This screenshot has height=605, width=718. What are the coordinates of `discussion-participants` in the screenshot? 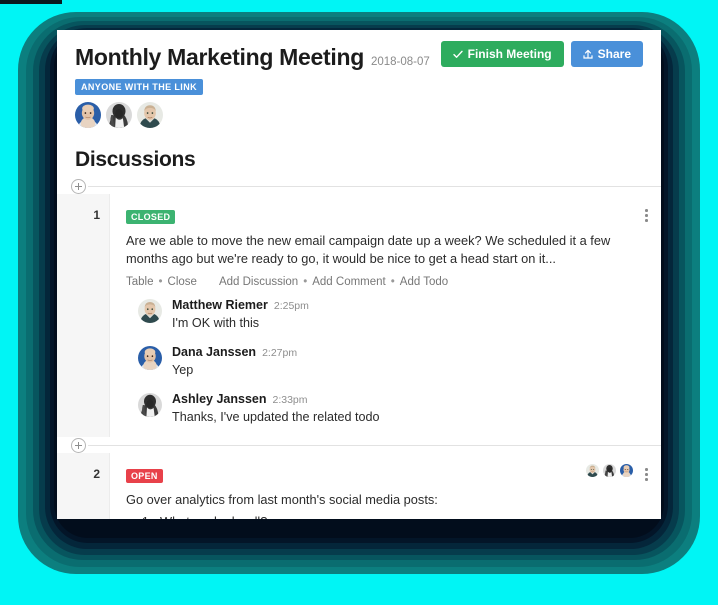 It's located at (609, 471).